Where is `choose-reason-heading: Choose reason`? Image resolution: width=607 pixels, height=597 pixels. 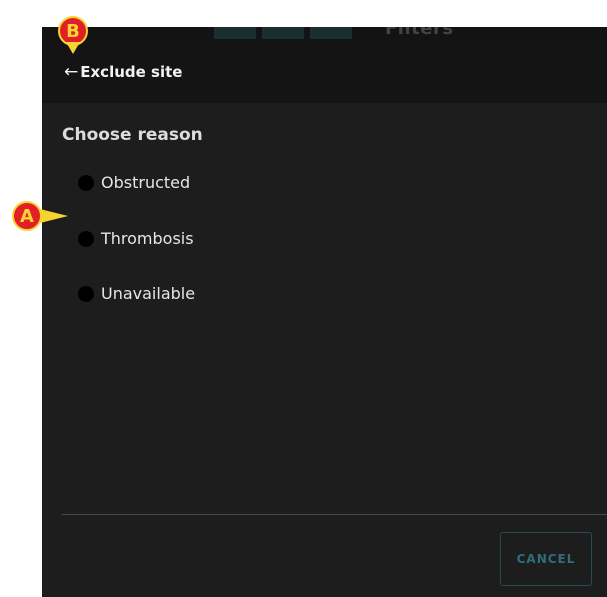 choose-reason-heading: Choose reason is located at coordinates (132, 135).